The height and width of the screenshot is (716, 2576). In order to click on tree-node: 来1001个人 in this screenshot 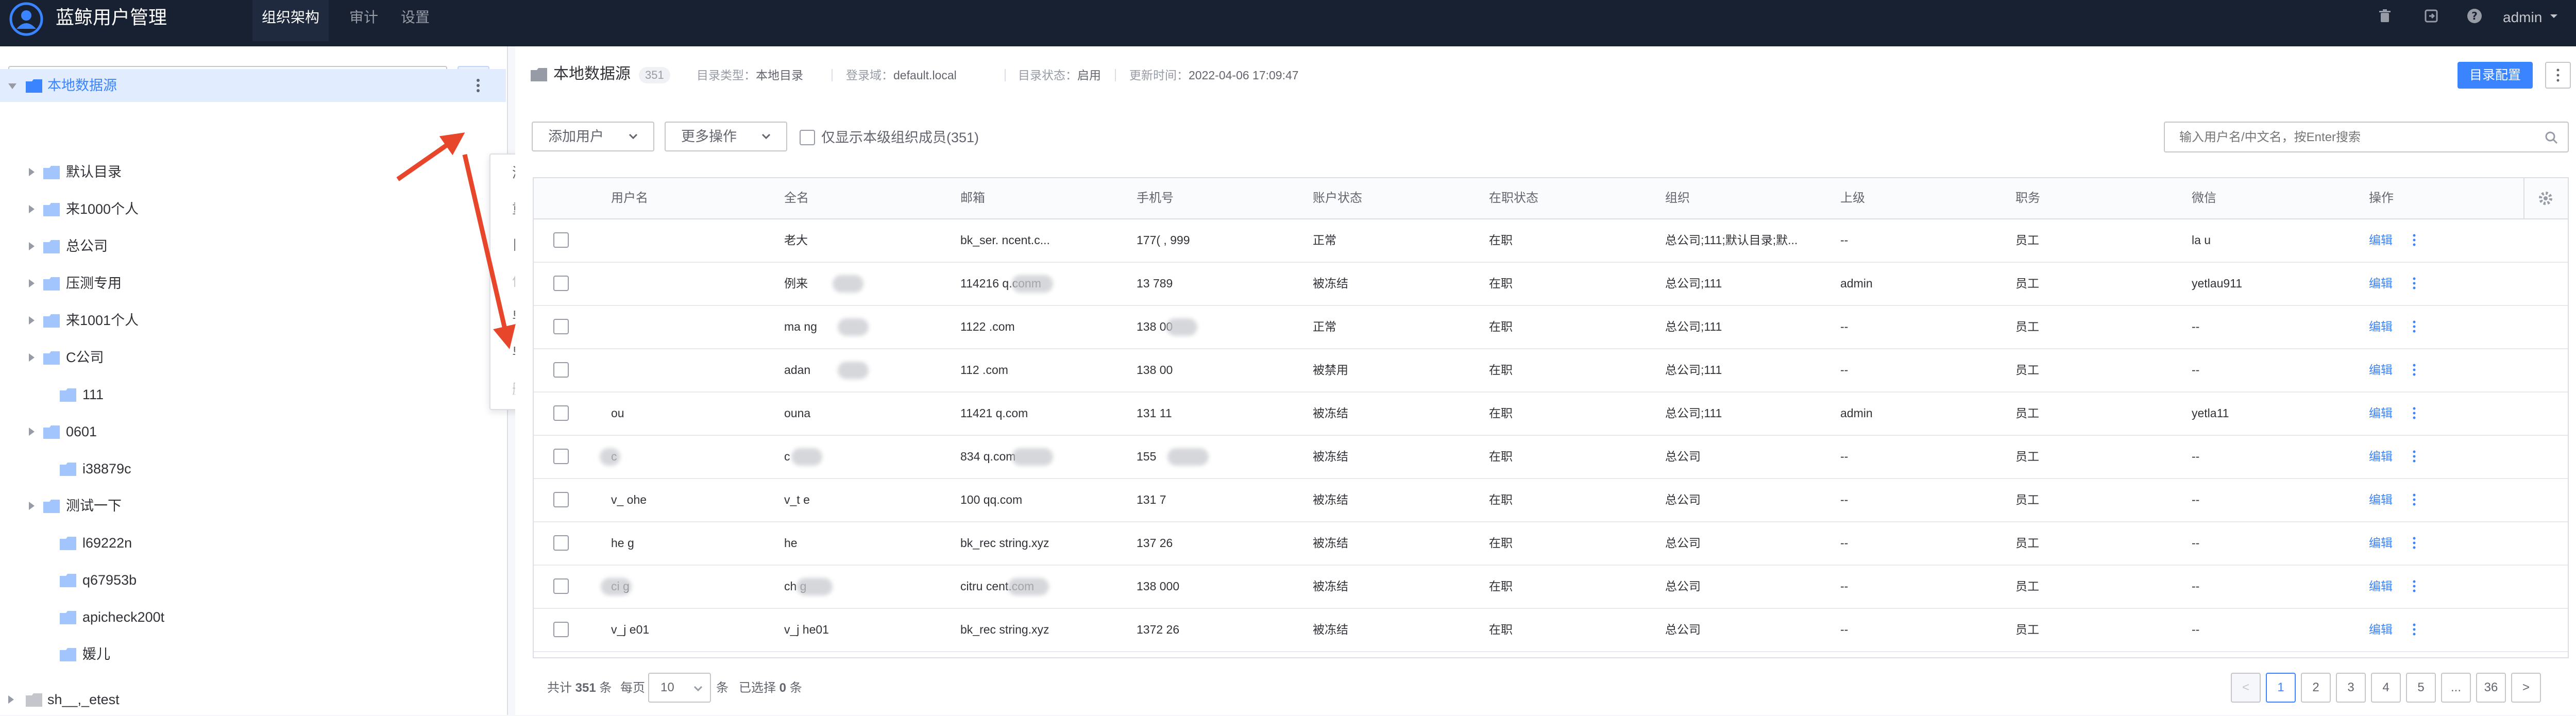, I will do `click(253, 320)`.